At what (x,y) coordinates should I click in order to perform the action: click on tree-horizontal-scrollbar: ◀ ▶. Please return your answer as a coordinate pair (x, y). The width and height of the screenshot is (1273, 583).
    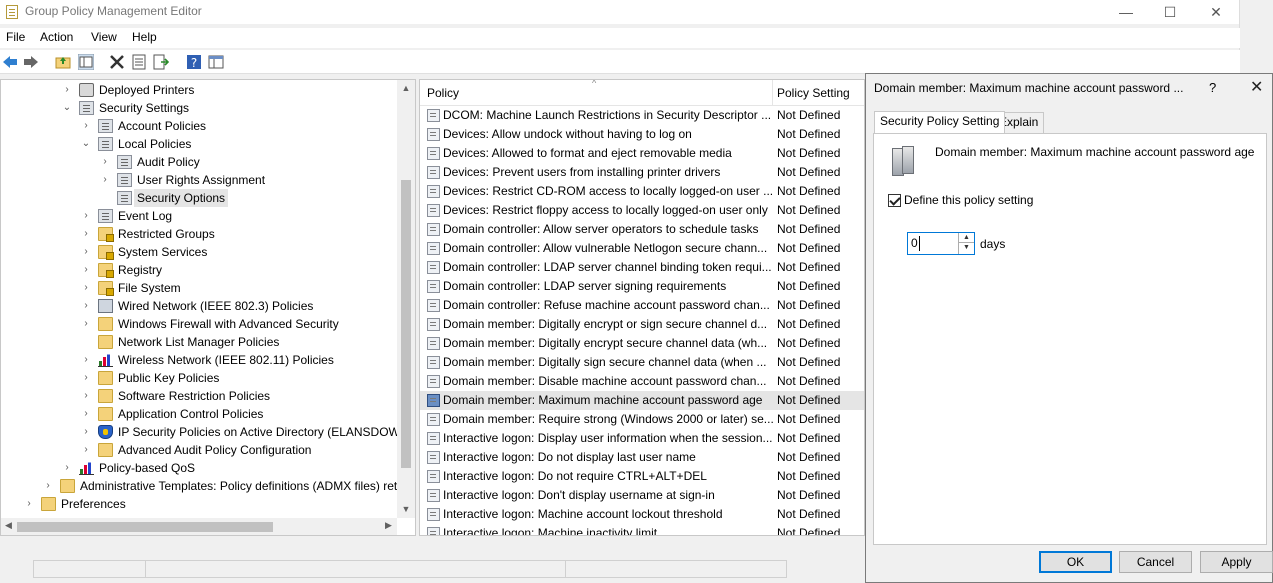
    Looking at the image, I should click on (199, 526).